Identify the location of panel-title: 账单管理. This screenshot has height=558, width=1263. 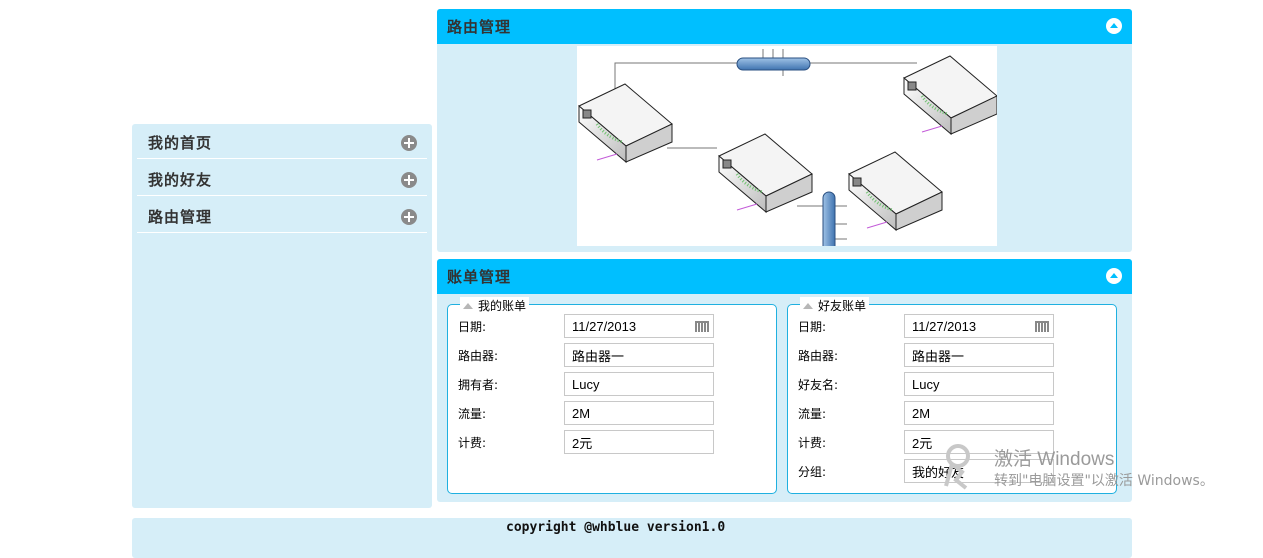
(479, 277).